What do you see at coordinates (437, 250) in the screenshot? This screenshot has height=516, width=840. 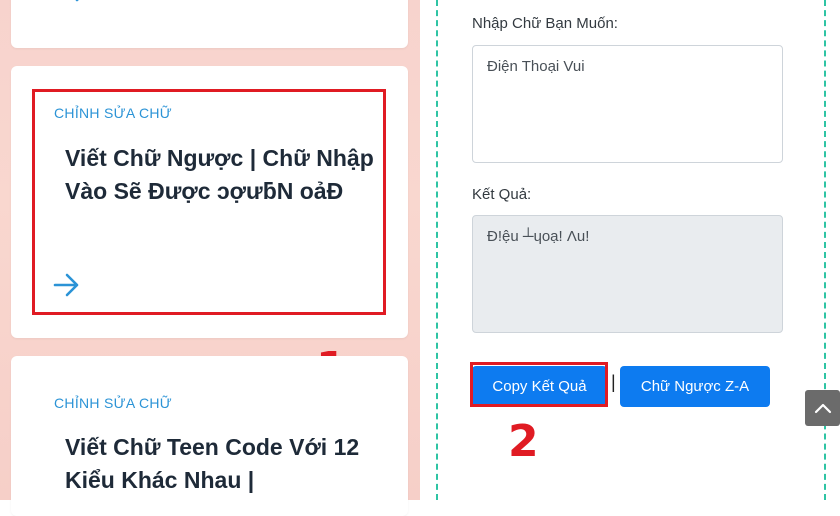 I see `tool-panel-border-left` at bounding box center [437, 250].